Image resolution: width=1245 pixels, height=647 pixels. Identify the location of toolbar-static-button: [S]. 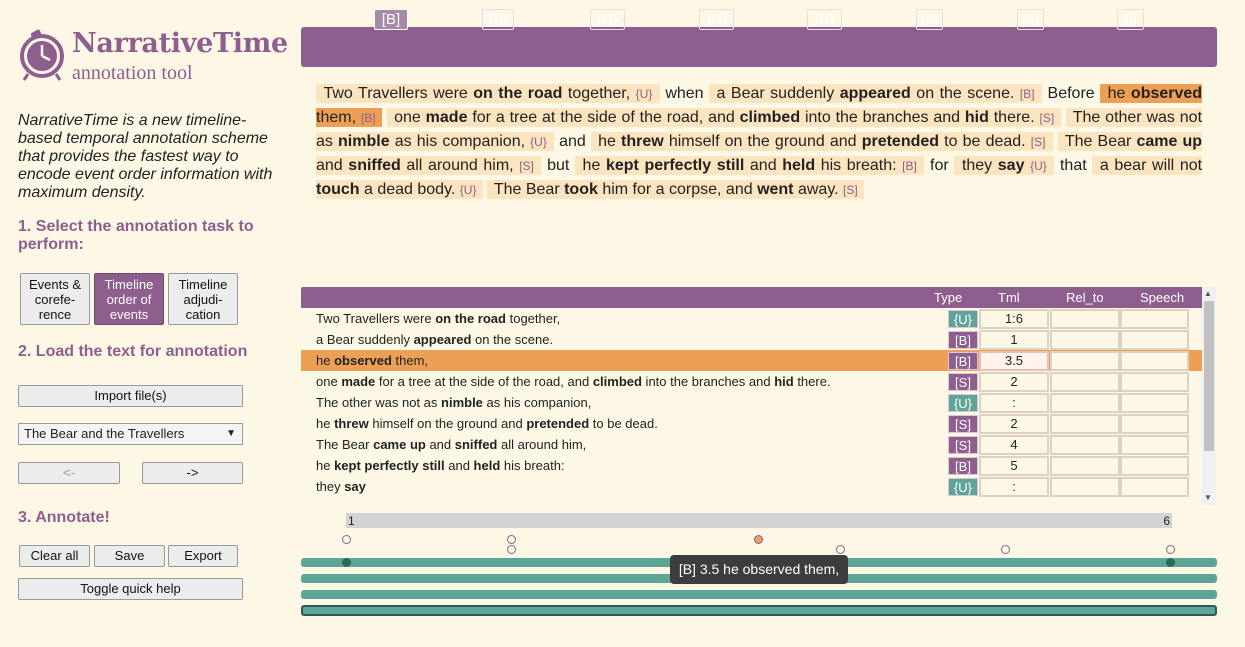
(498, 19).